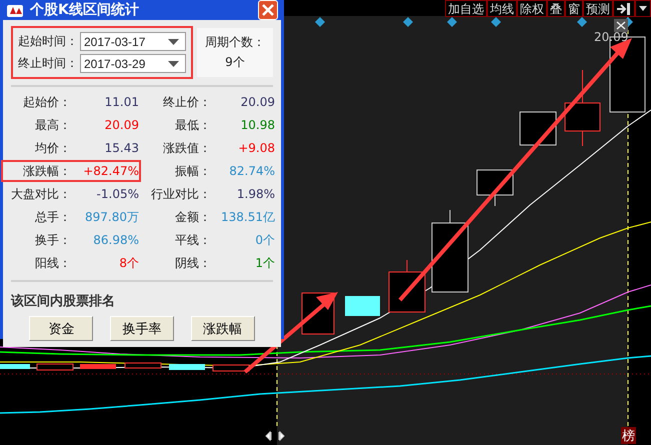 This screenshot has width=651, height=445. I want to click on stat-value: 82.74%, so click(251, 171).